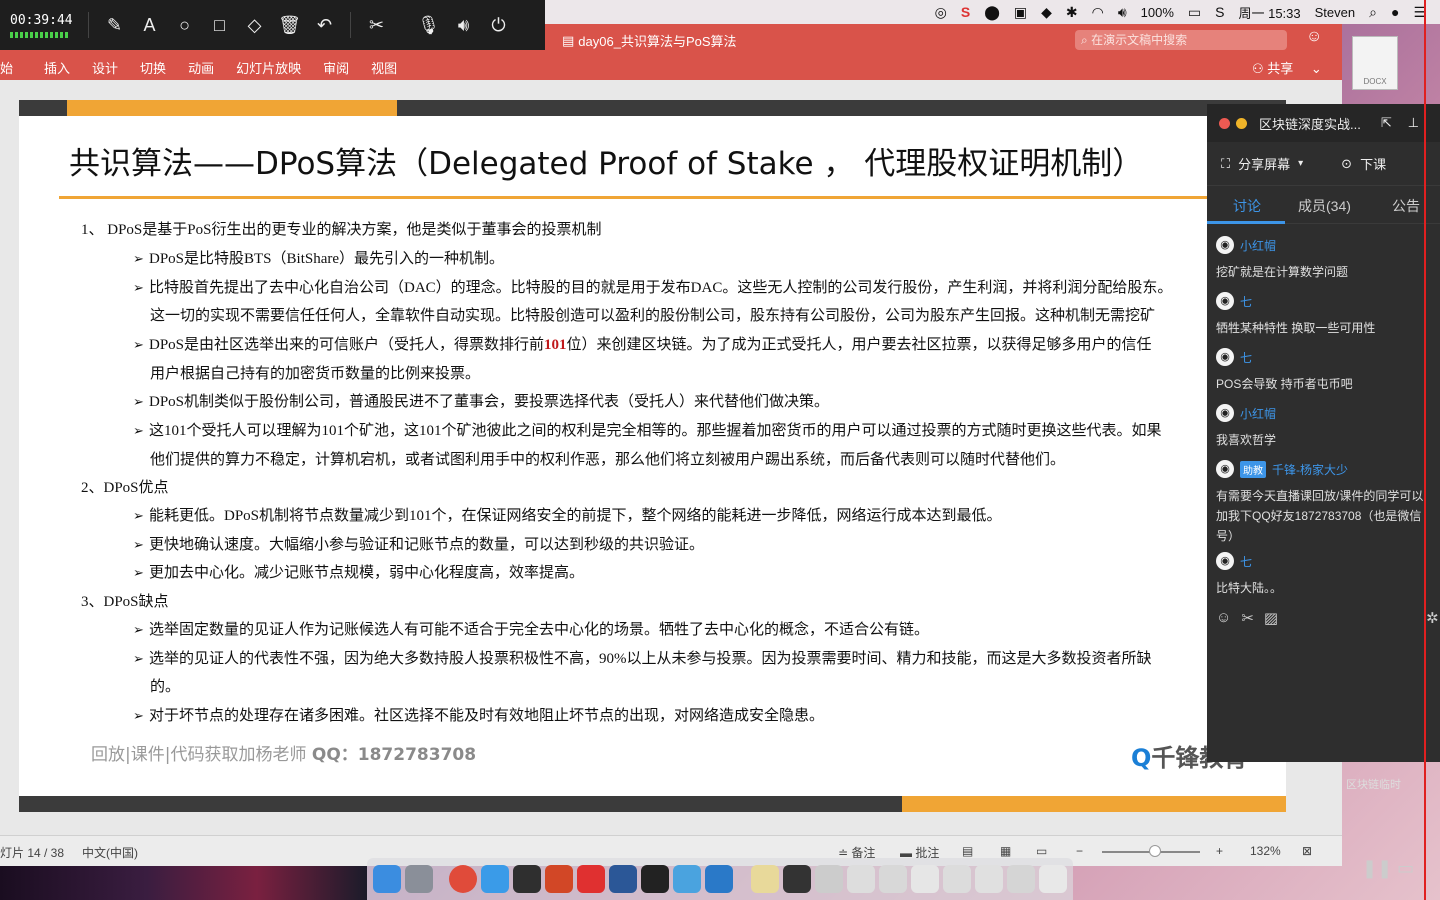 The width and height of the screenshot is (1440, 900). I want to click on launchpad-icon, so click(419, 879).